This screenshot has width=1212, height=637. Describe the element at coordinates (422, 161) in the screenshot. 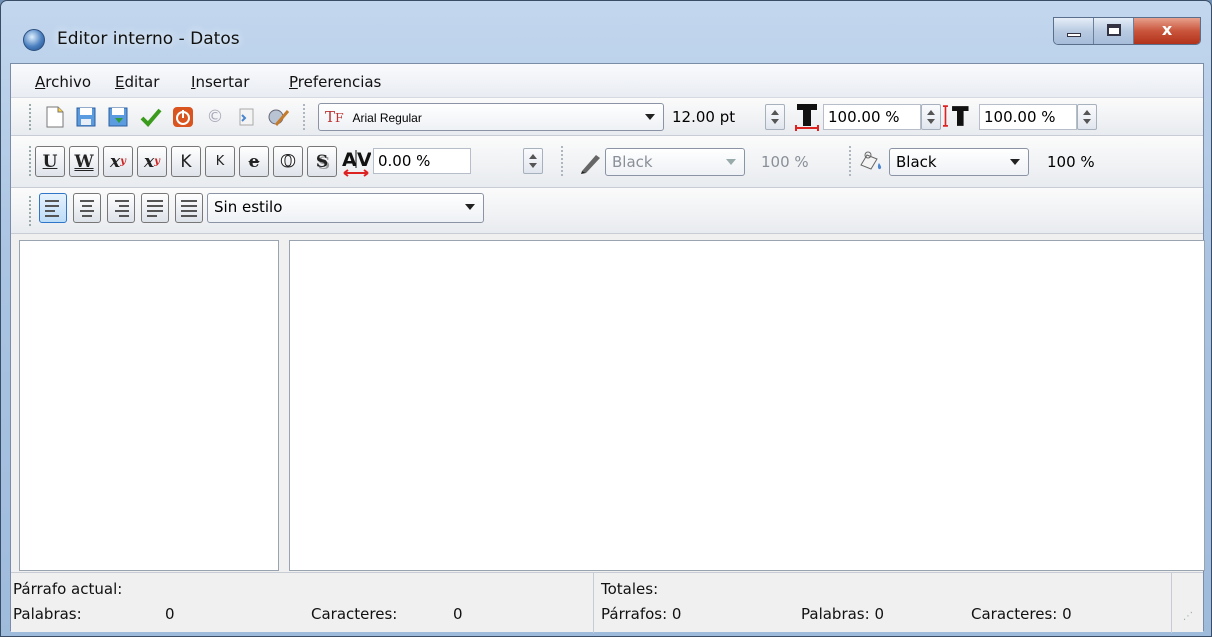

I see `tracking-field: 0.00 %` at that location.